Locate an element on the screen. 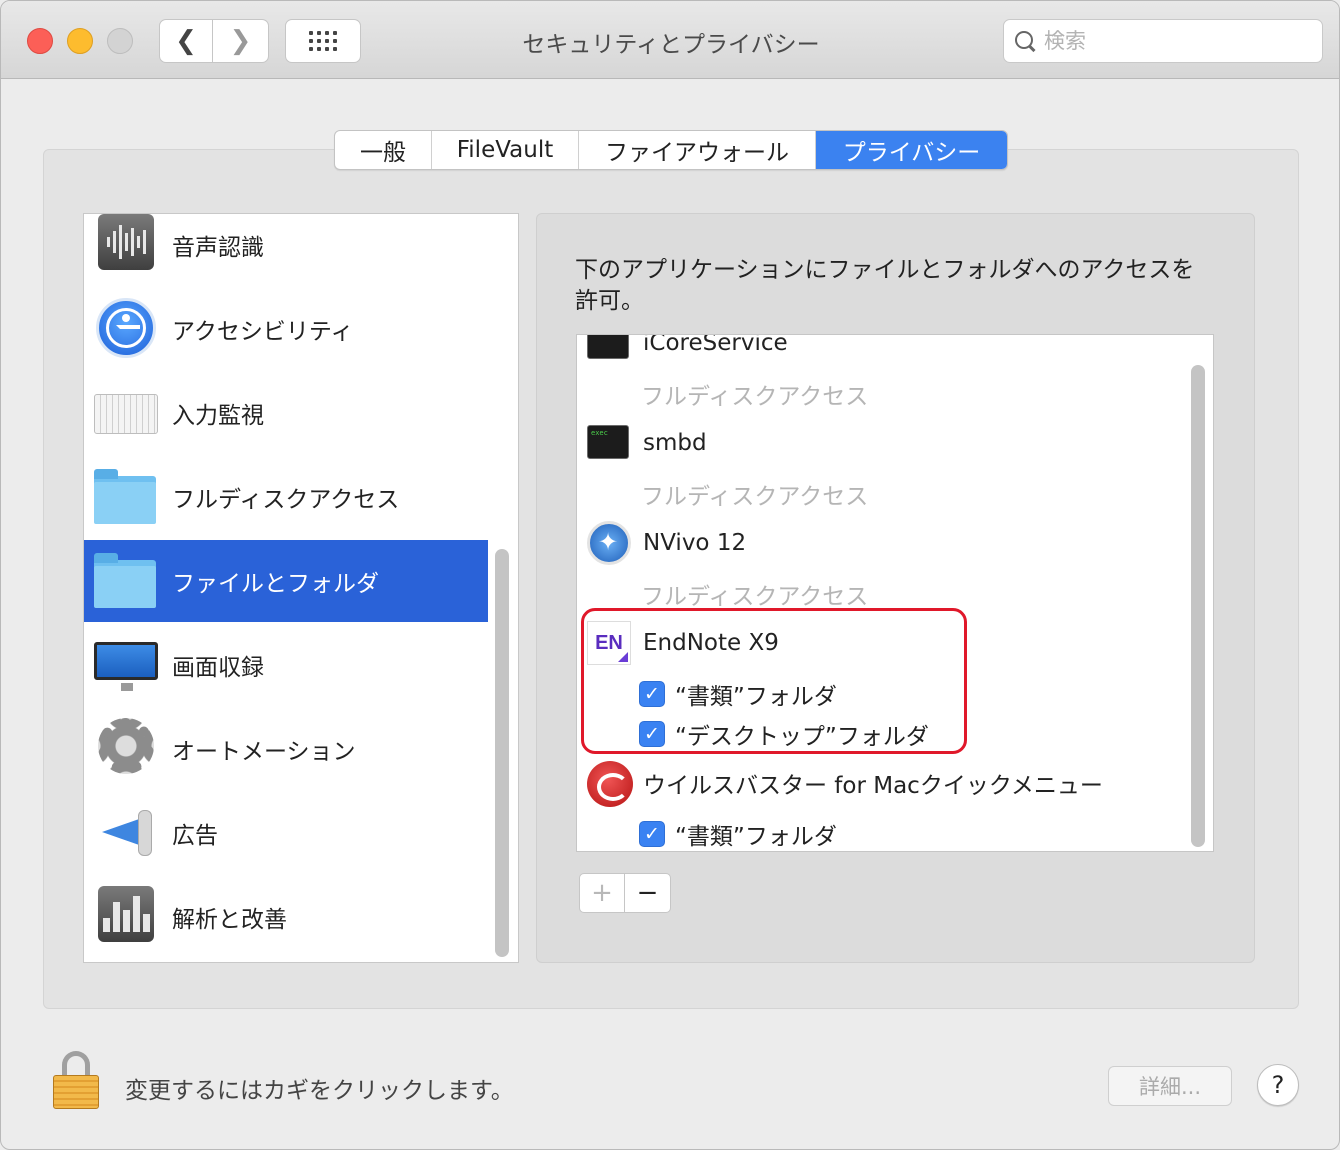 This screenshot has height=1150, width=1340. search-field is located at coordinates (1163, 41).